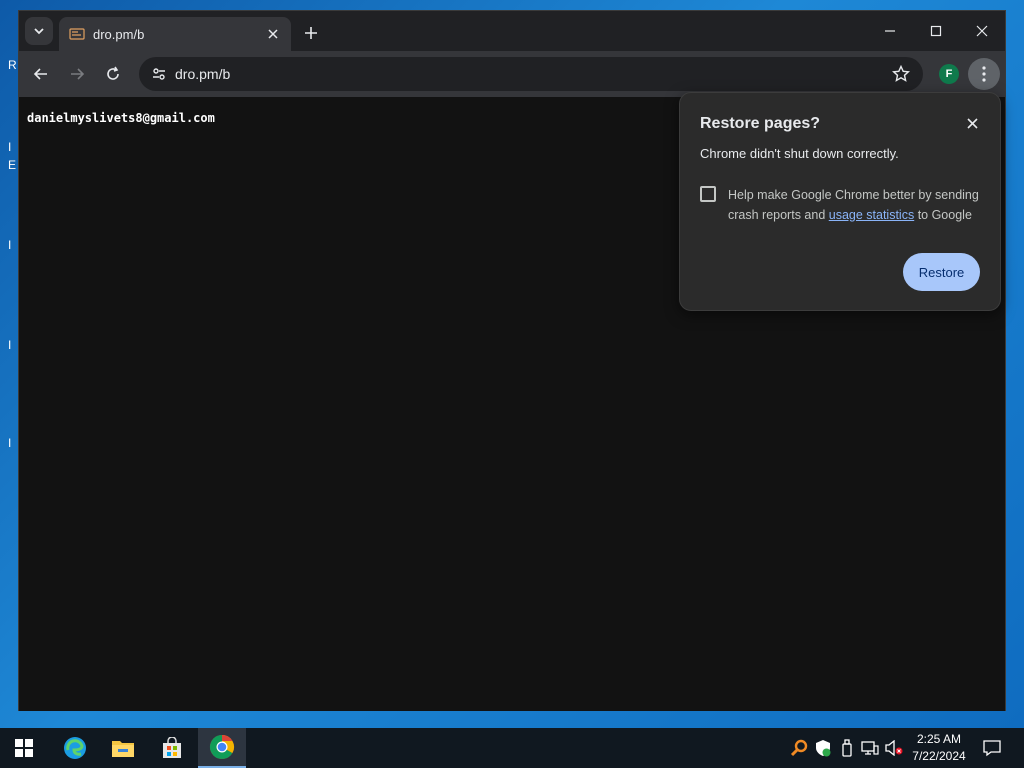  Describe the element at coordinates (121, 118) in the screenshot. I see `page-text: danielmyslivets8@gmail.com` at that location.